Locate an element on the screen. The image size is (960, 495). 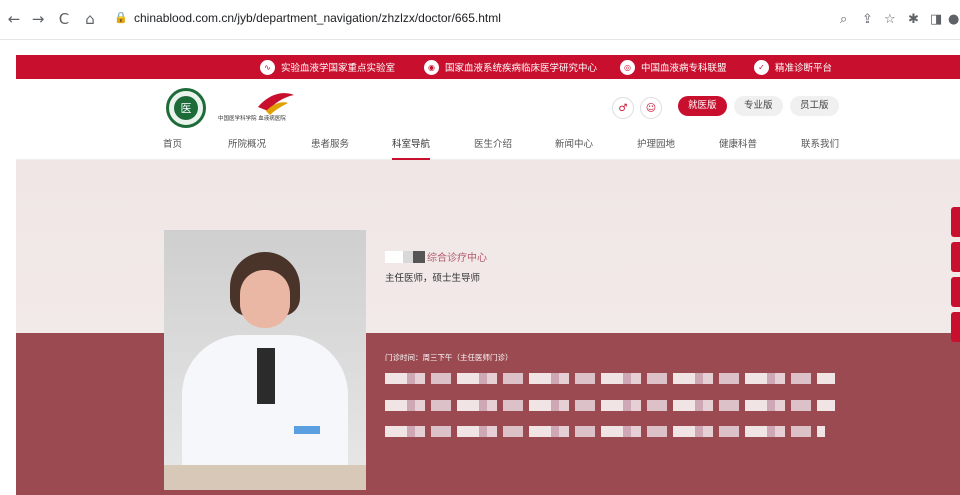
top-link-label: 实验血液学国家重点实验室 is located at coordinates (338, 68).